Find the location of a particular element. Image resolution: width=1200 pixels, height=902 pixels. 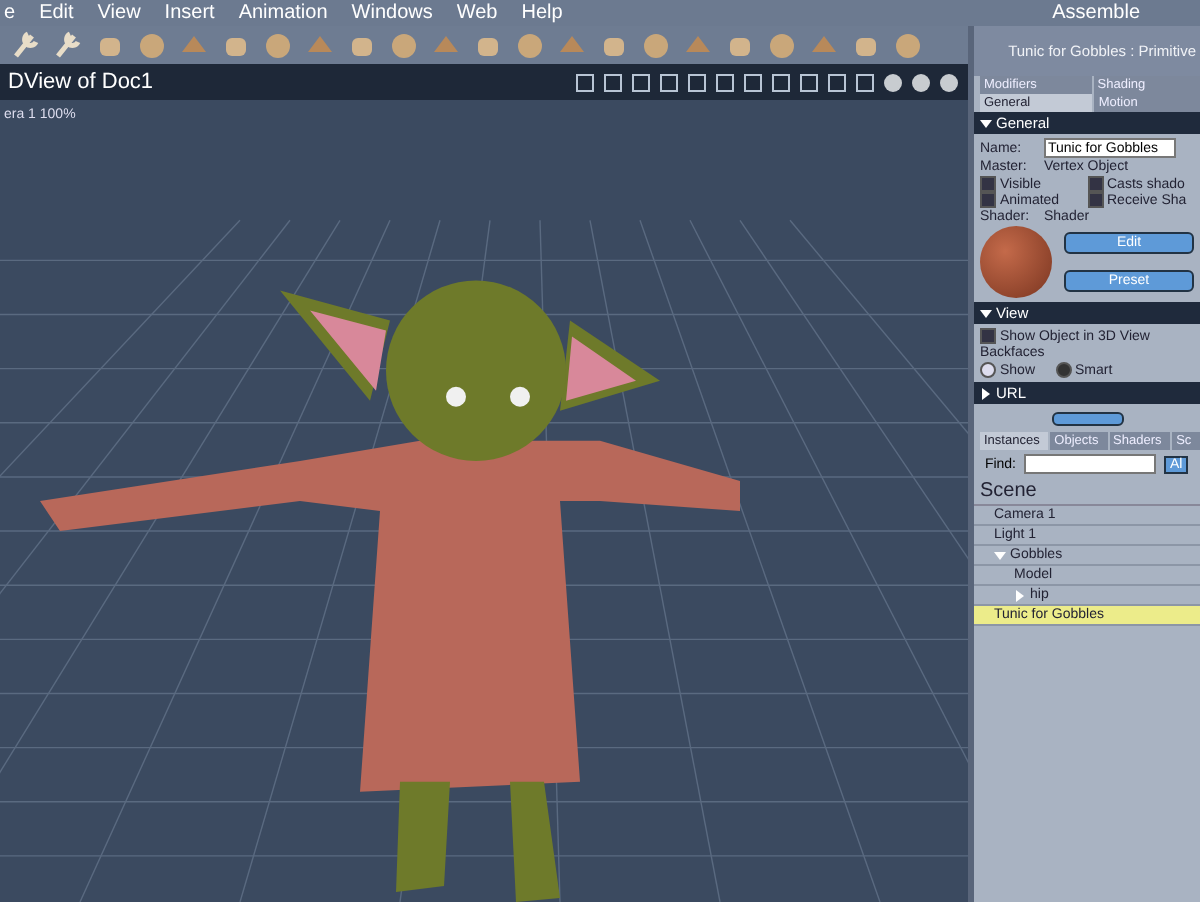

scene-header: Scene is located at coordinates (1087, 492).